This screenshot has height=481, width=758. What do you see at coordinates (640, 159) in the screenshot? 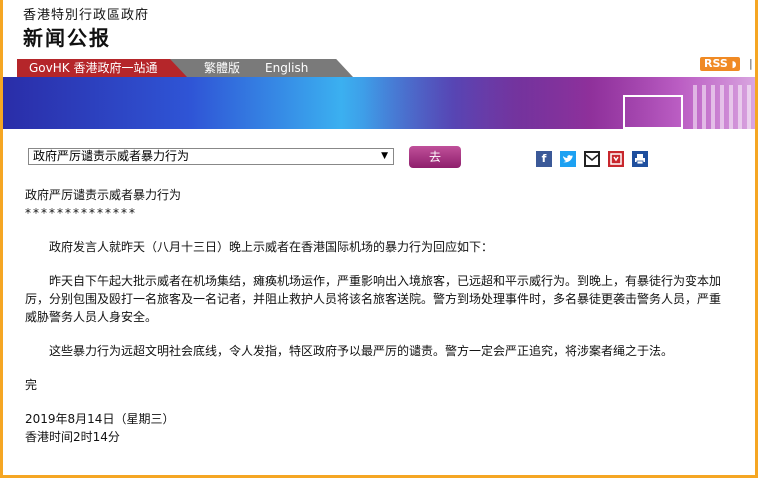
I see `print-icon` at bounding box center [640, 159].